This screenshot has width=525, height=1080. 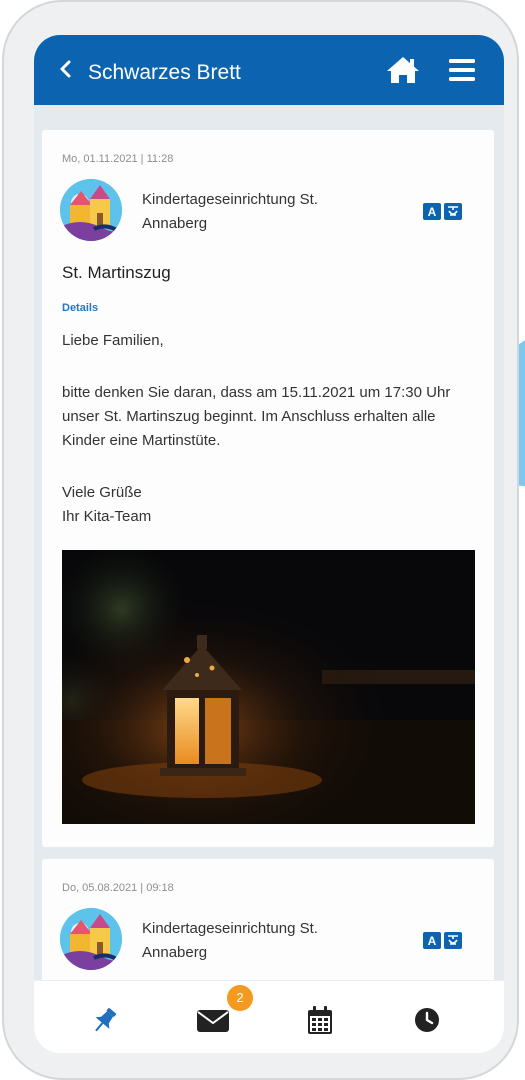 I want to click on page-title: Schwarzes Brett, so click(x=164, y=72).